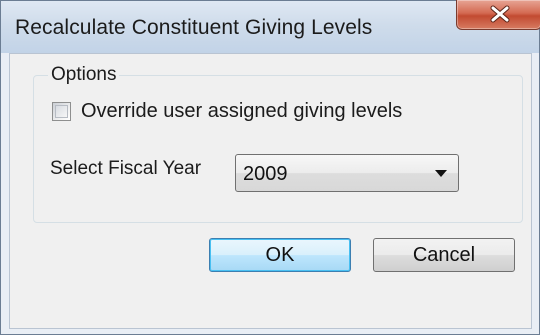 The image size is (540, 335). I want to click on window-title: Recalculate Constituent Giving Levels, so click(194, 27).